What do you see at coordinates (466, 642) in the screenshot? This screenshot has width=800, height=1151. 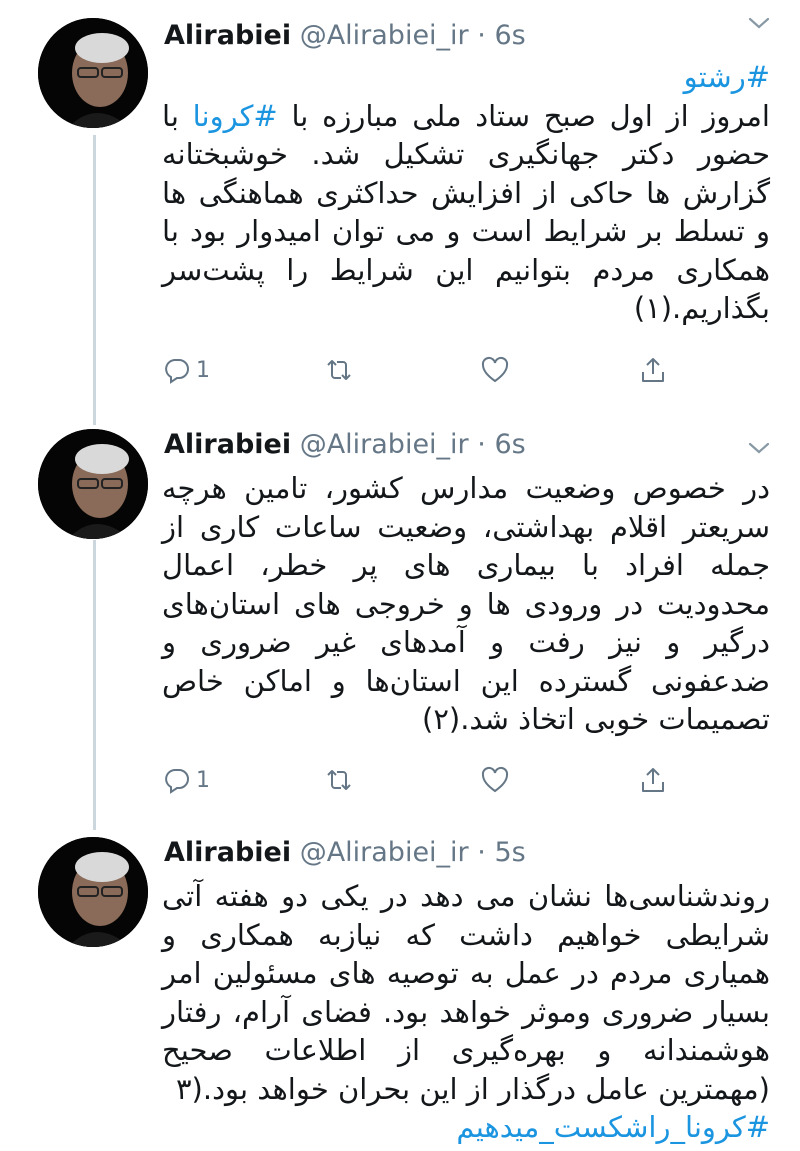 I see `text-line: درگیر و نیز رفت و آمدهای غیر ضروری و` at bounding box center [466, 642].